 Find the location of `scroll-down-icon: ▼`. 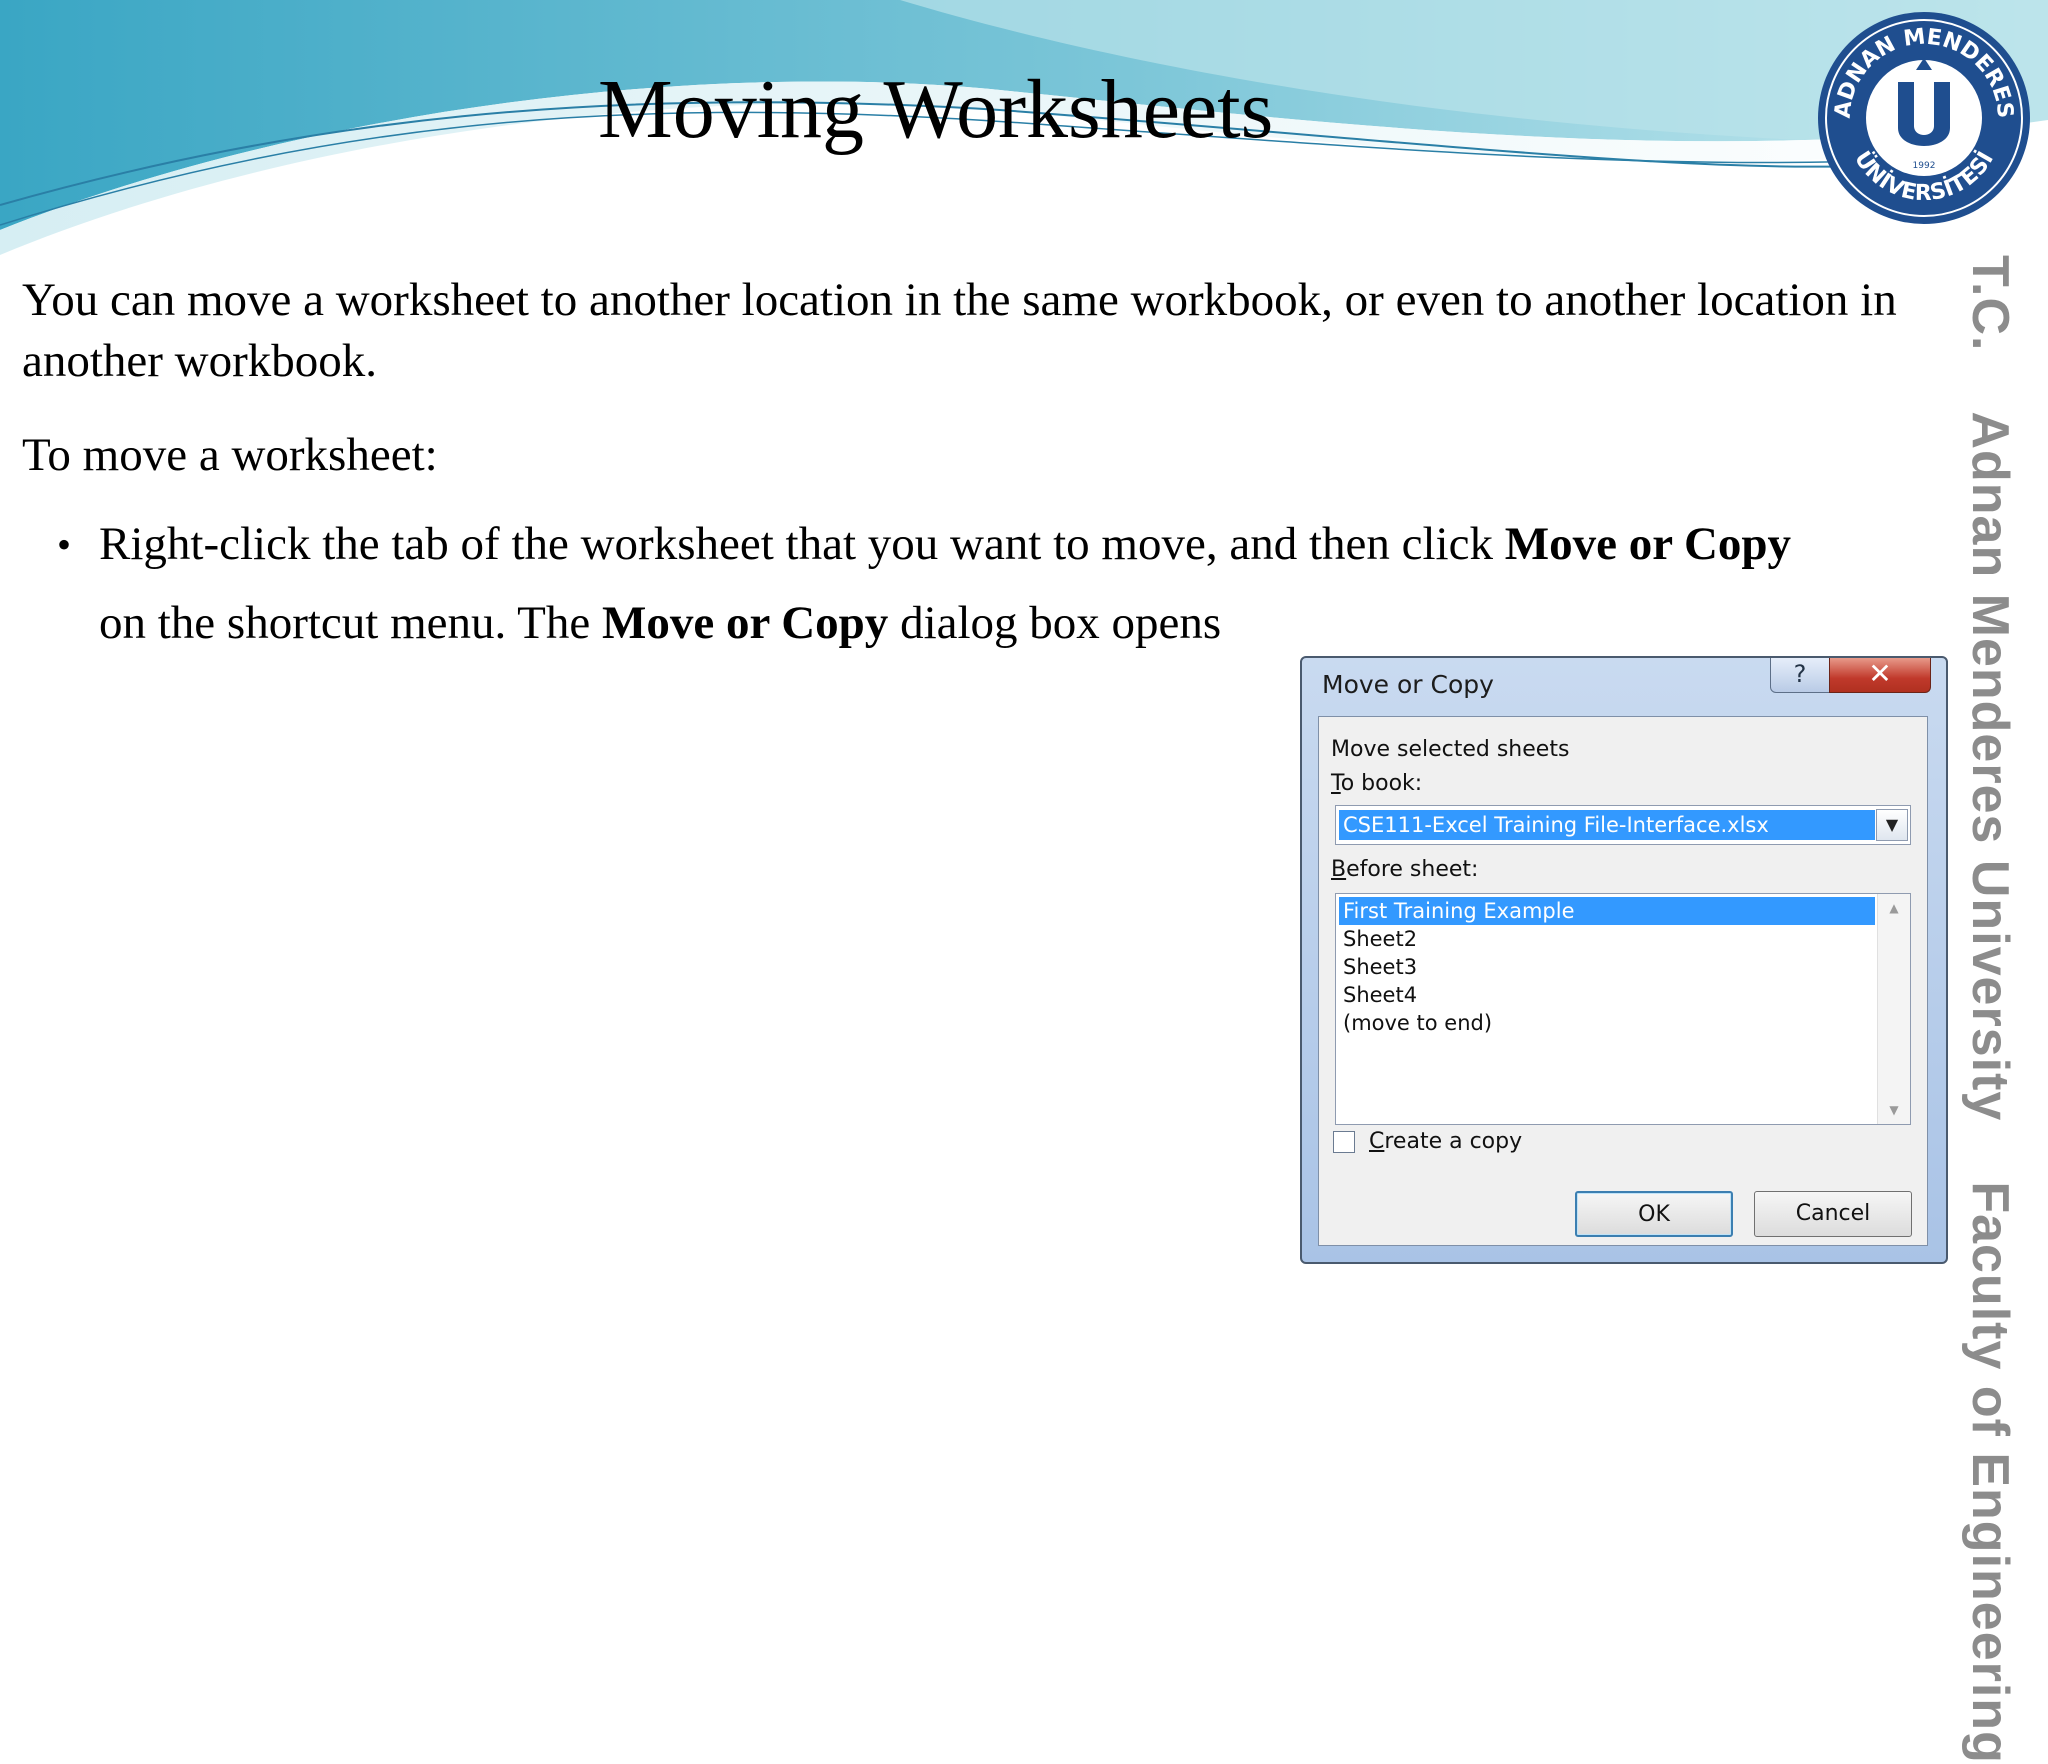

scroll-down-icon: ▼ is located at coordinates (1894, 1110).